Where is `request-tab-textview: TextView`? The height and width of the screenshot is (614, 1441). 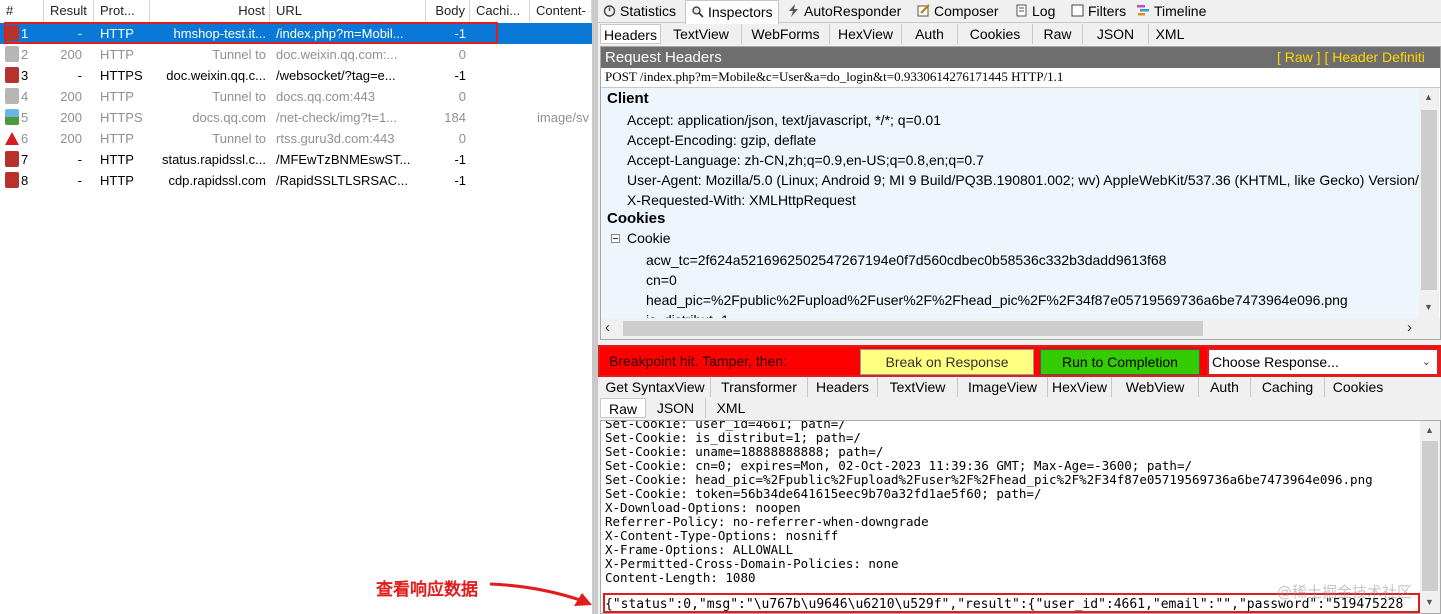 request-tab-textview: TextView is located at coordinates (701, 34).